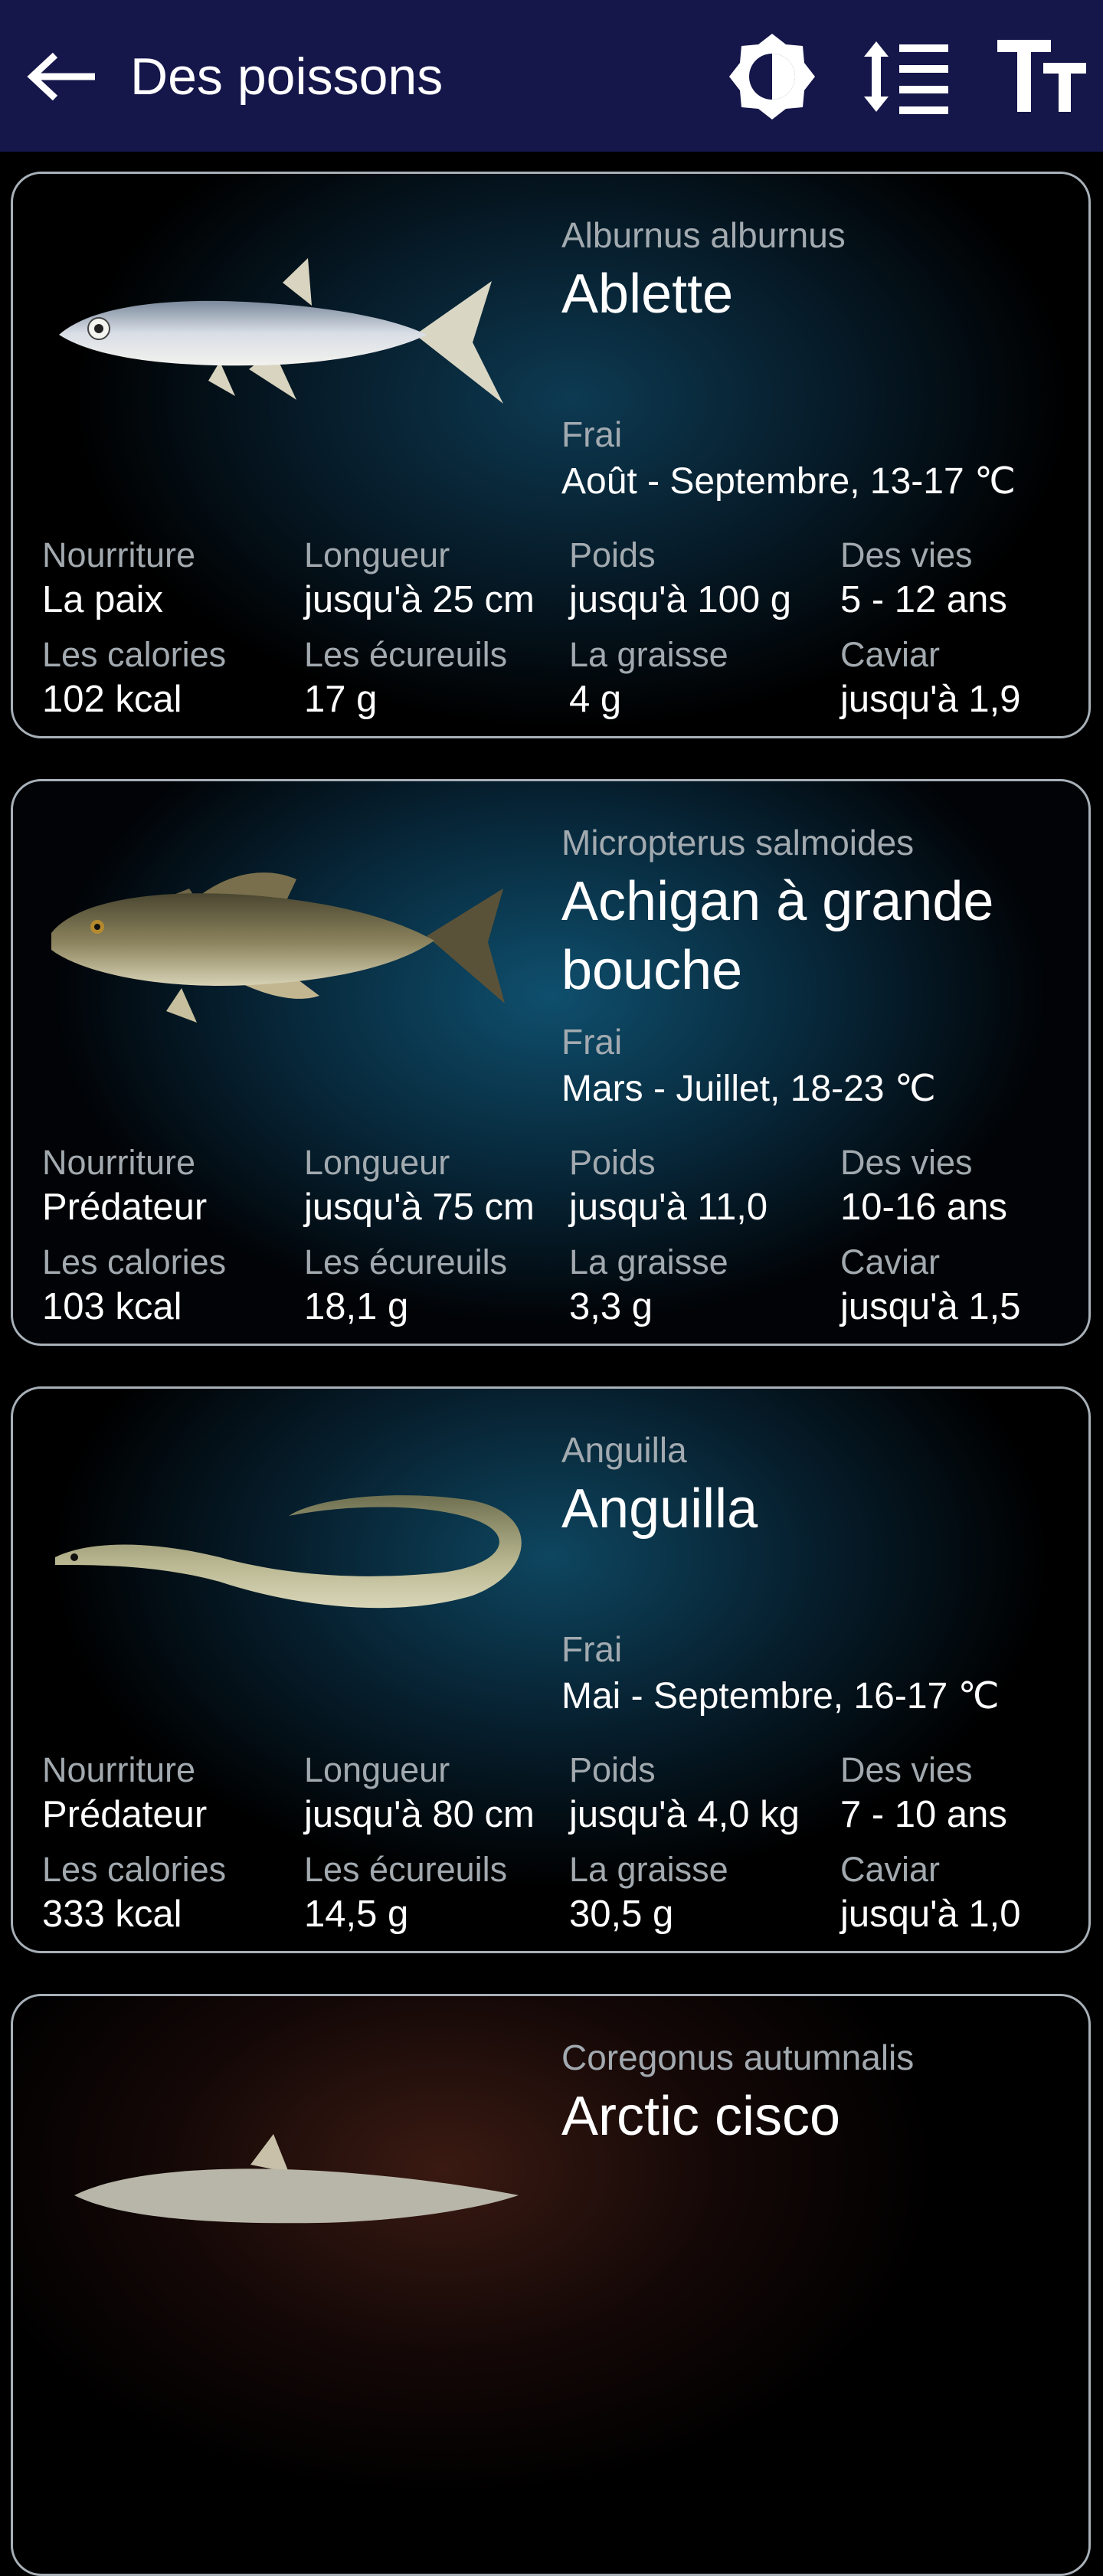  Describe the element at coordinates (781, 1696) in the screenshot. I see `spawning-value: Mai - Septembre, 16-17 ℃` at that location.